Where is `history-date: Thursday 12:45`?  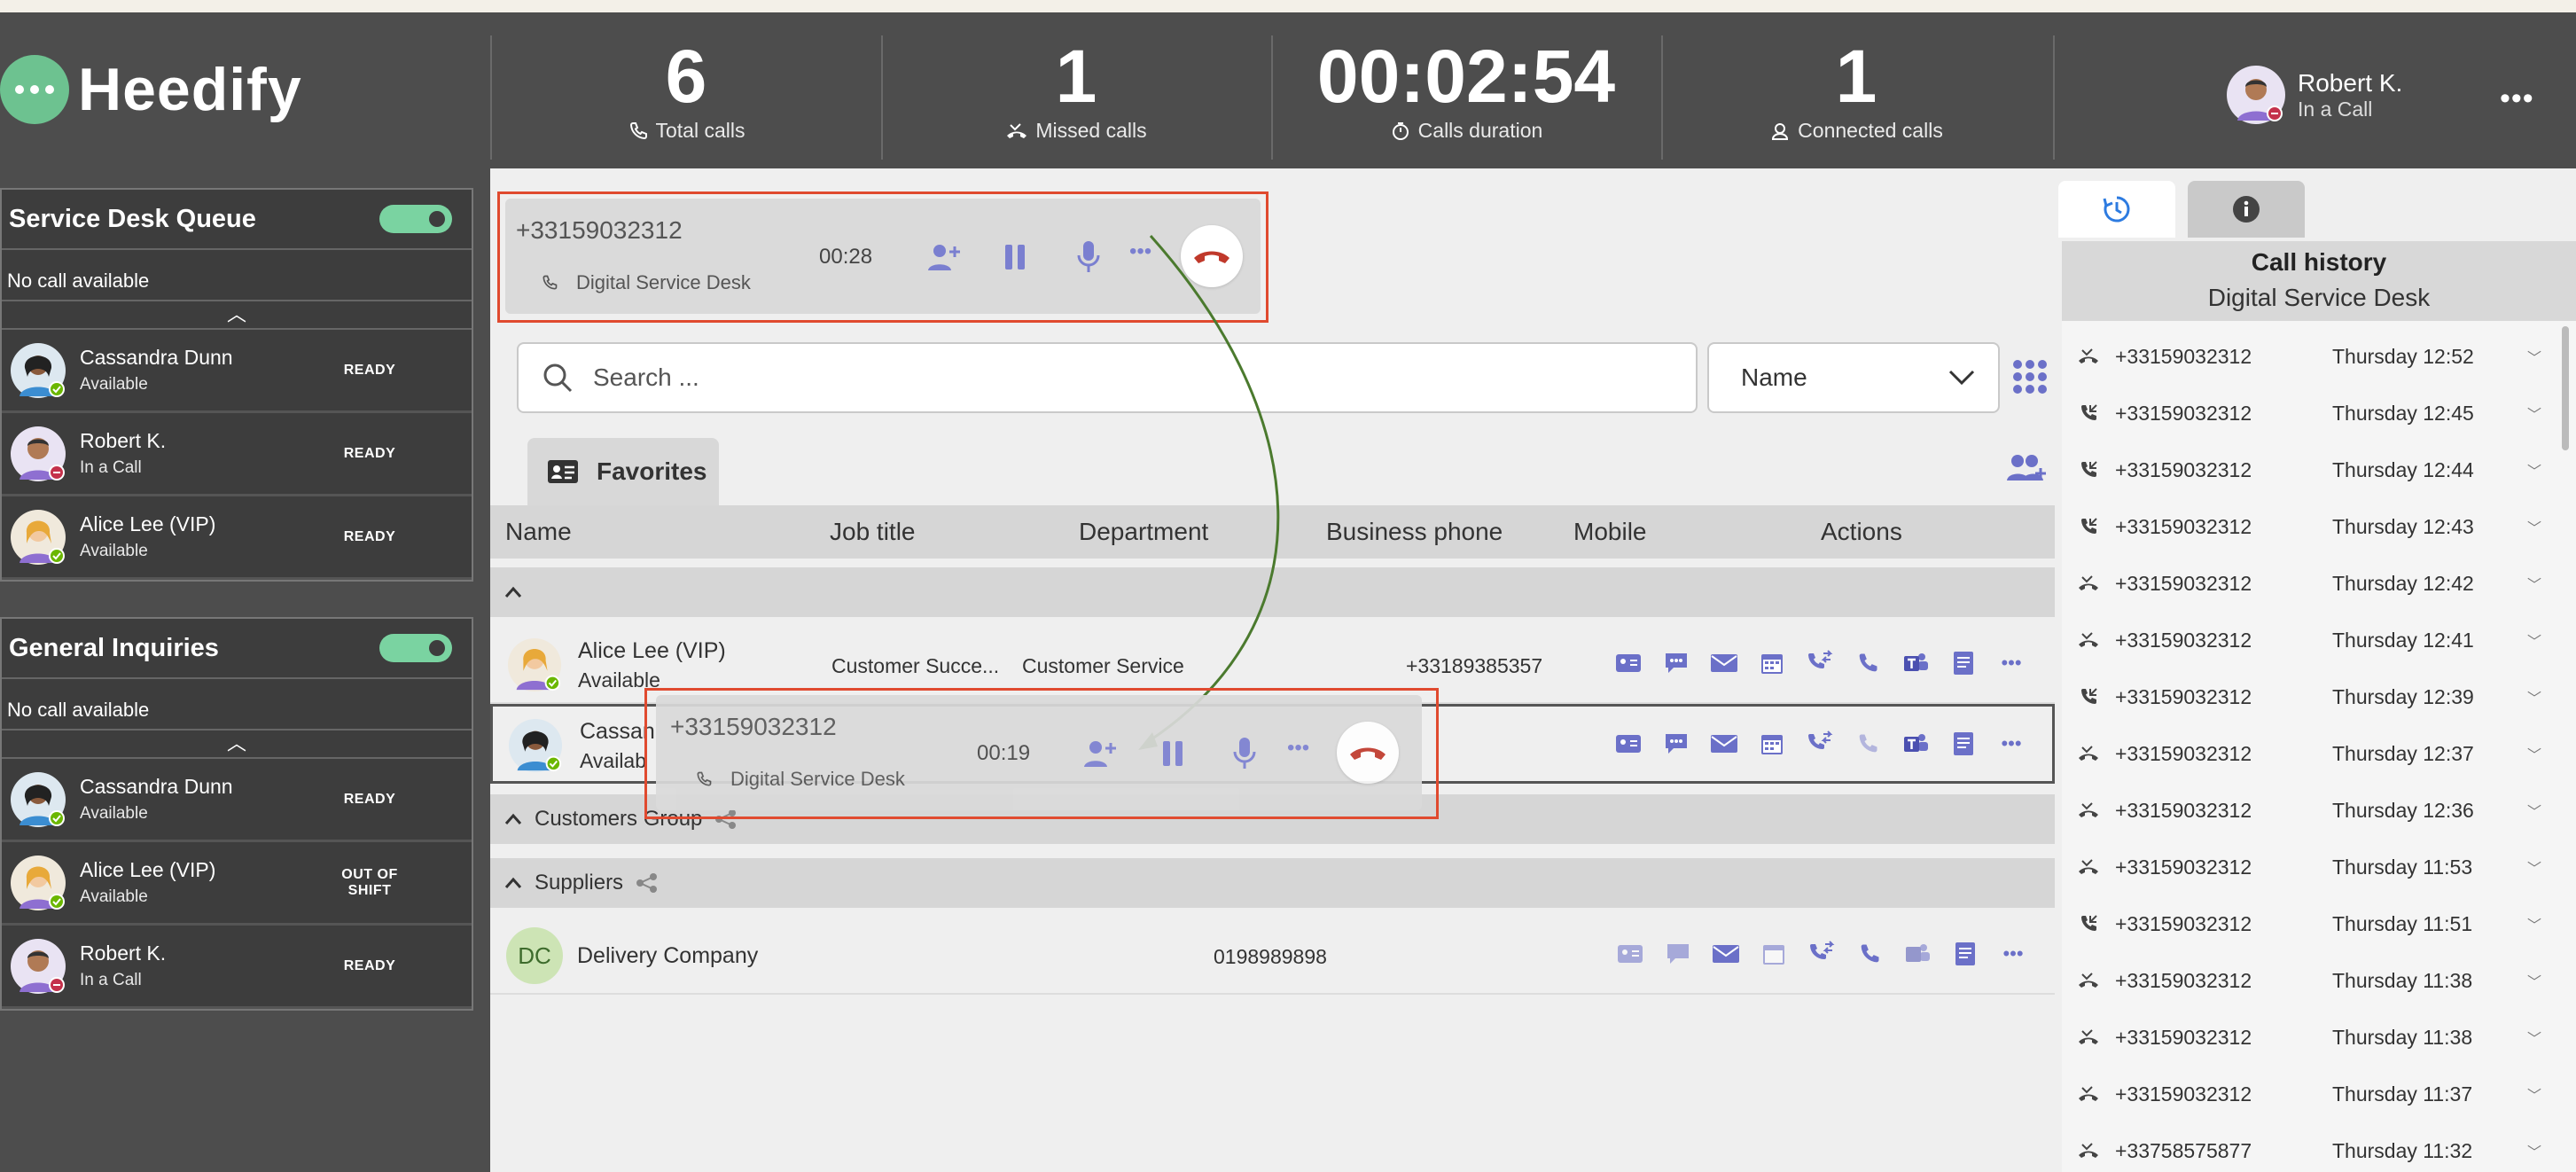
history-date: Thursday 12:45 is located at coordinates (2403, 413).